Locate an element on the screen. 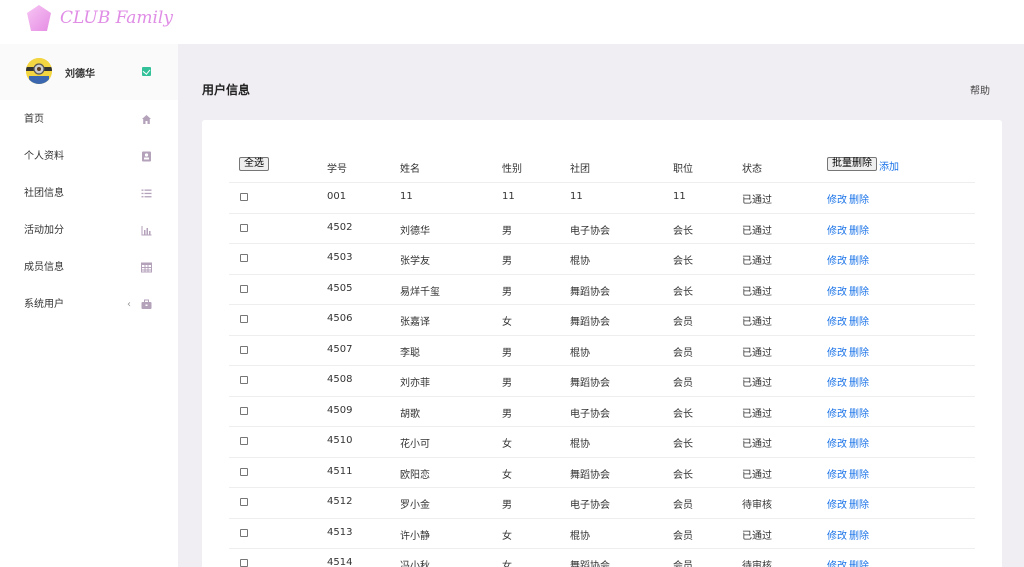  sidebar-item-label: 个人资料 is located at coordinates (44, 156).